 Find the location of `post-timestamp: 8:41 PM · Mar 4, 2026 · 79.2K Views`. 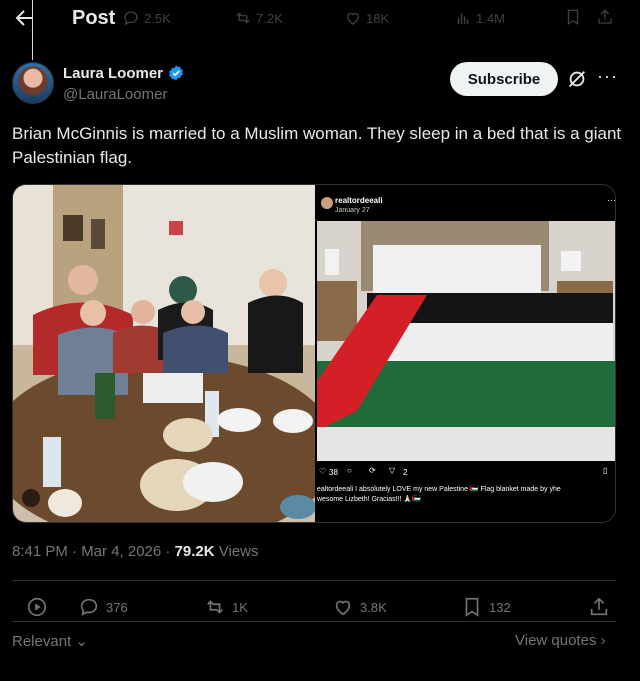

post-timestamp: 8:41 PM · Mar 4, 2026 · 79.2K Views is located at coordinates (135, 551).